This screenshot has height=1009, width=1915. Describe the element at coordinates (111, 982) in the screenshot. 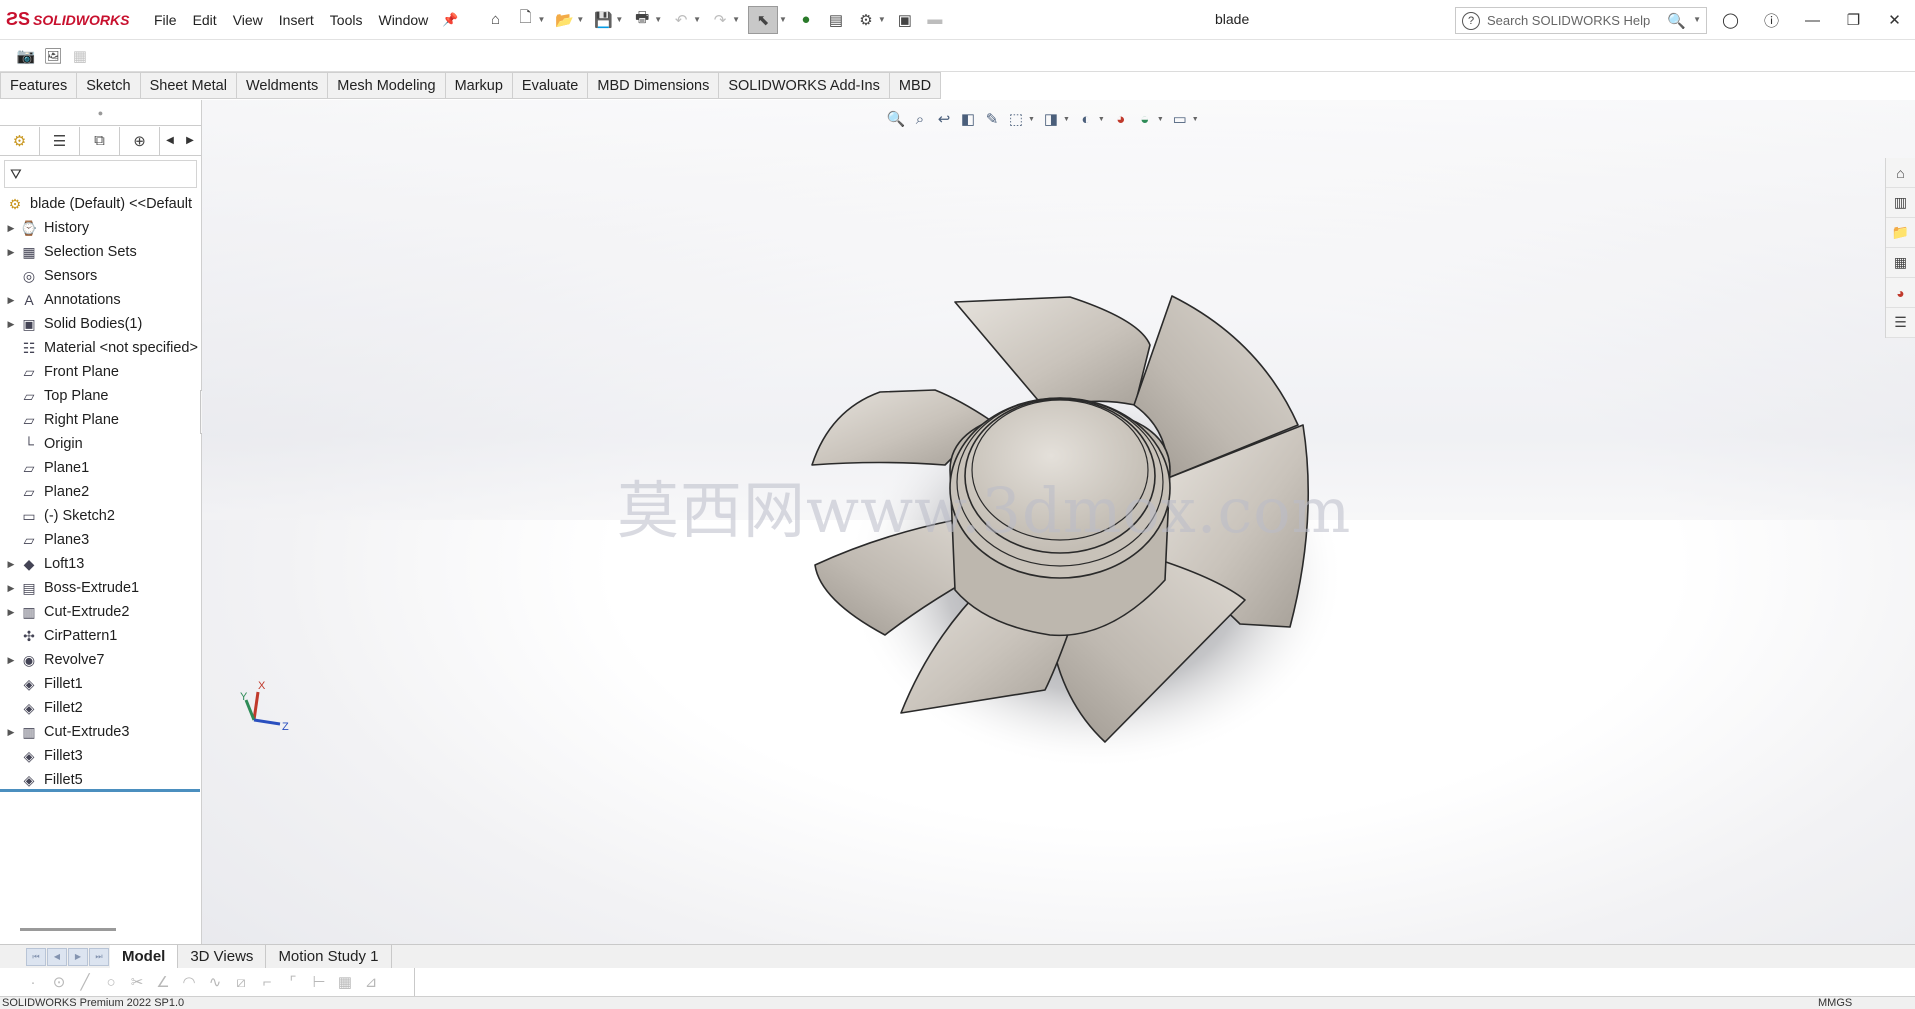

I see `circle-icon: ○` at that location.